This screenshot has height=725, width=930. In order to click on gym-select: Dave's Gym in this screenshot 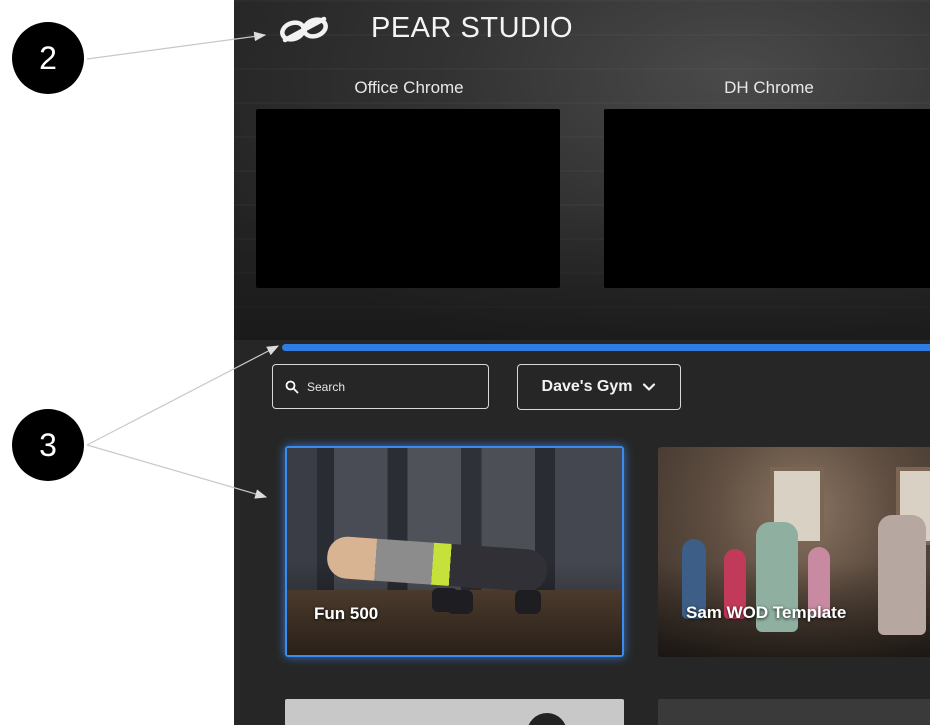, I will do `click(599, 387)`.